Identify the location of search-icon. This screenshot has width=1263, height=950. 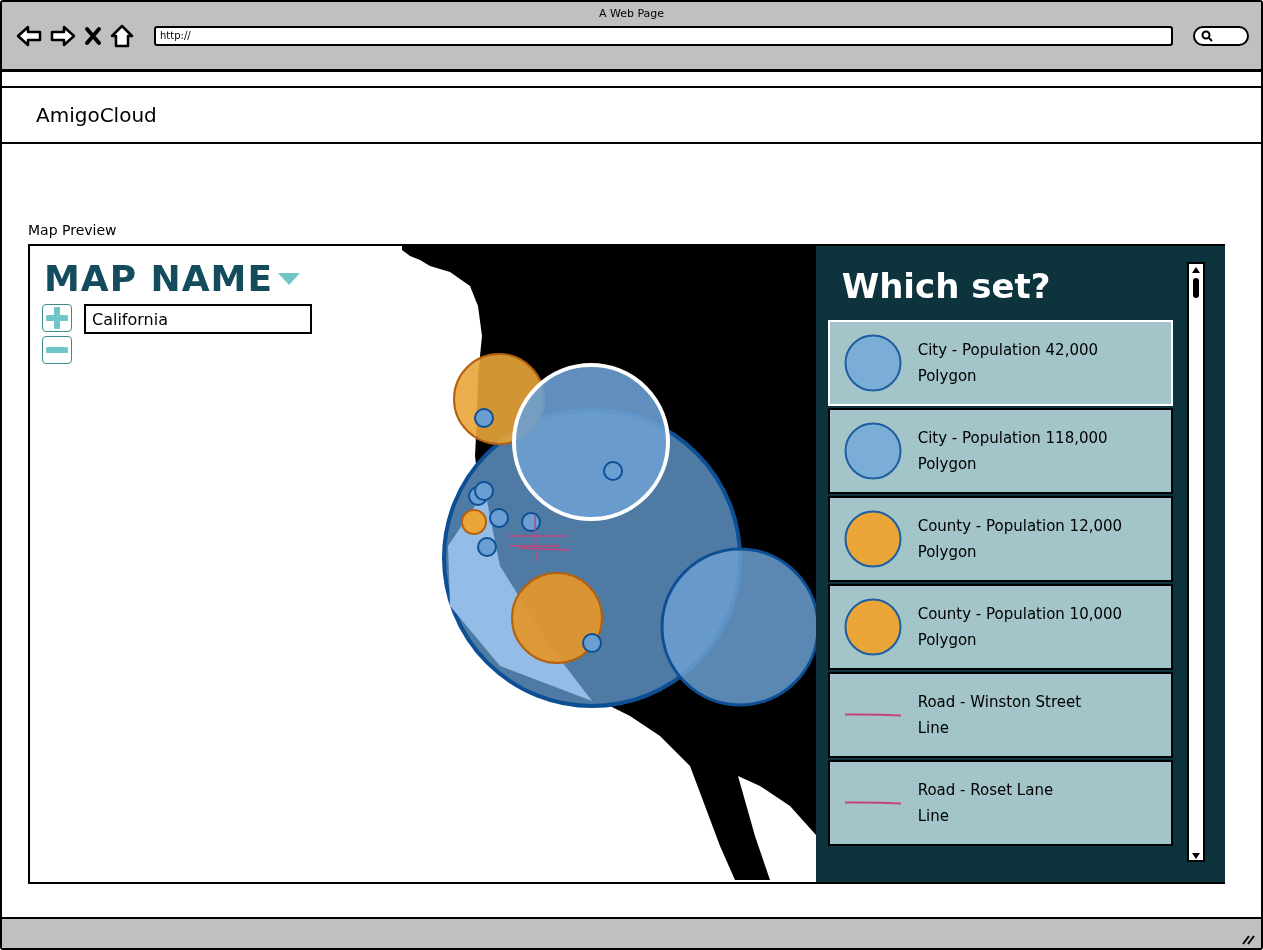
(1207, 36).